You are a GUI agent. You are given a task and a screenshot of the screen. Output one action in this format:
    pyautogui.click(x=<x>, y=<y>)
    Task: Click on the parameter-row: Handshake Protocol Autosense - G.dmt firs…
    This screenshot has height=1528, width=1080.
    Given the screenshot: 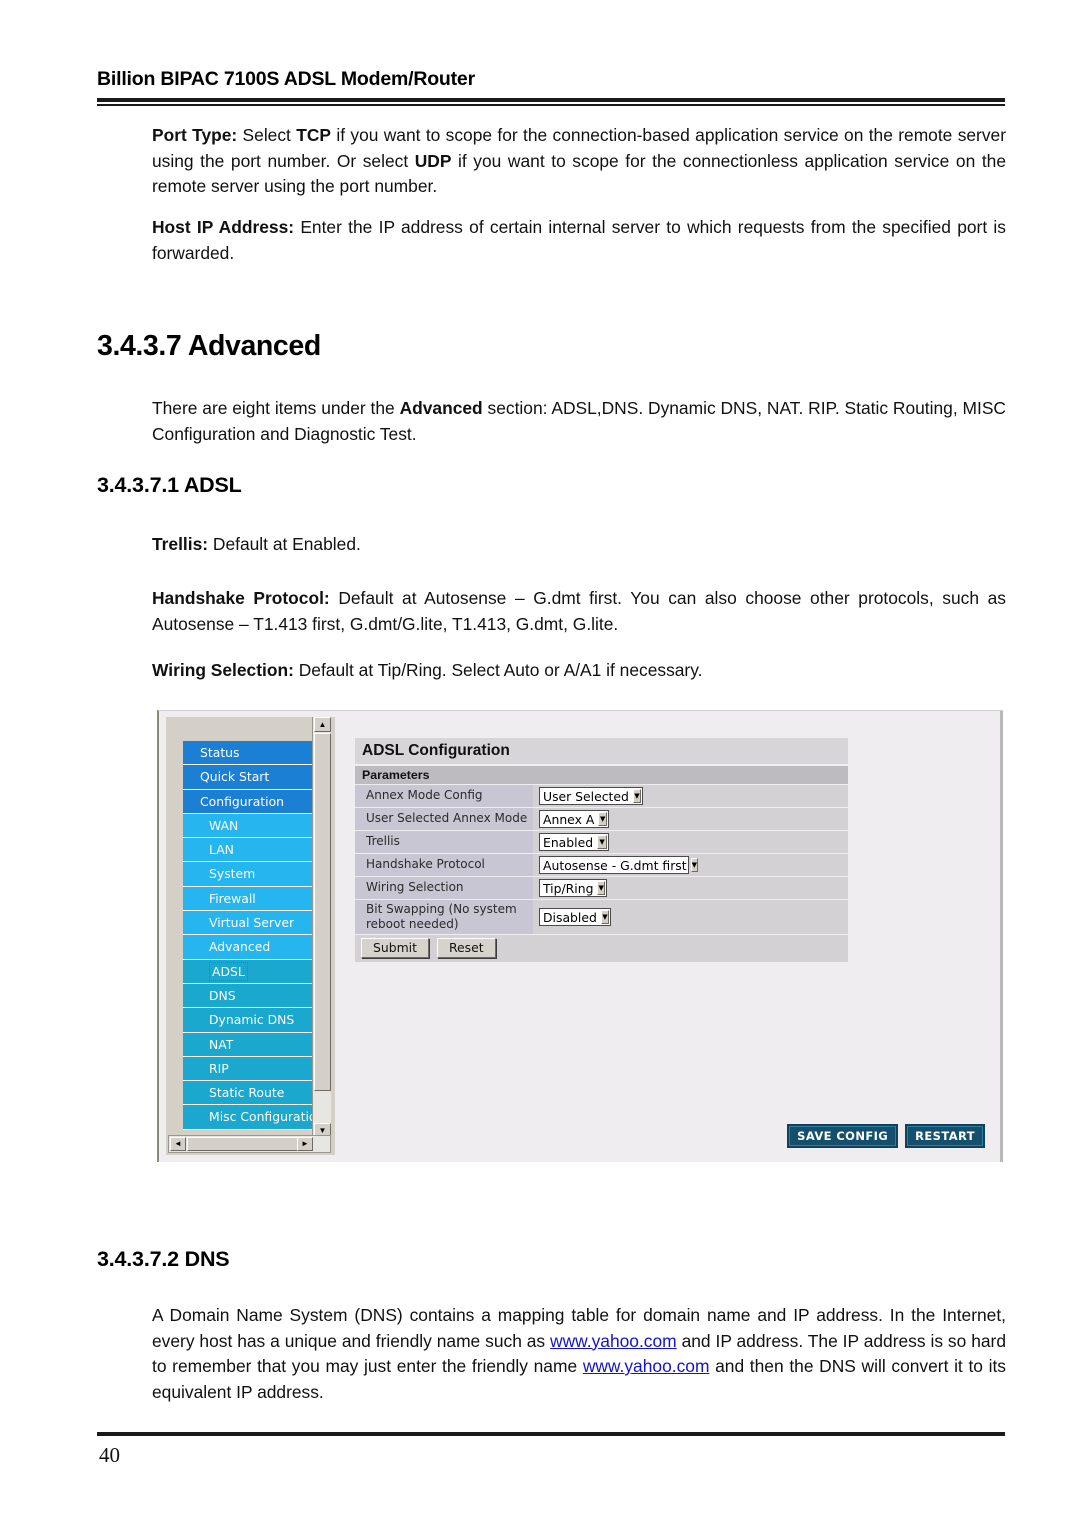 What is the action you would take?
    pyautogui.click(x=601, y=865)
    